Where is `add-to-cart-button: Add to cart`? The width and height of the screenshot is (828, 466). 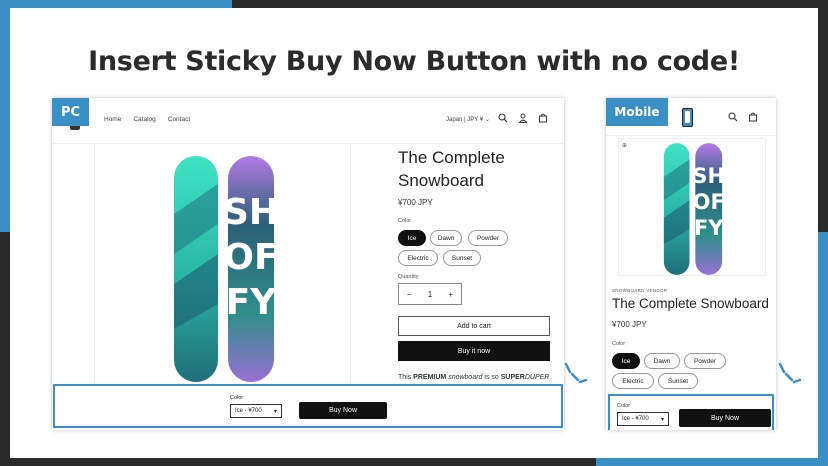
add-to-cart-button: Add to cart is located at coordinates (474, 326).